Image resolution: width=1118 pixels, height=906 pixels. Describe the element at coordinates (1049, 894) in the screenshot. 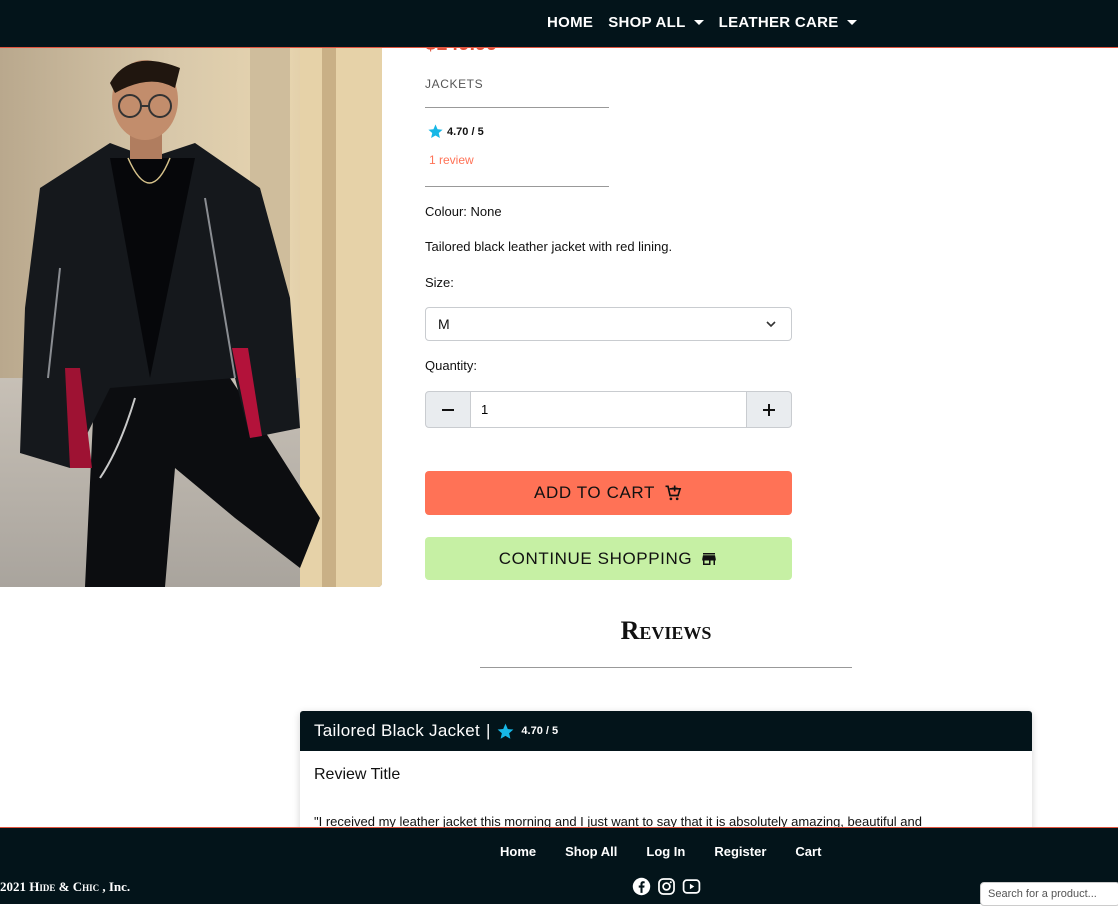

I see `search-input` at that location.